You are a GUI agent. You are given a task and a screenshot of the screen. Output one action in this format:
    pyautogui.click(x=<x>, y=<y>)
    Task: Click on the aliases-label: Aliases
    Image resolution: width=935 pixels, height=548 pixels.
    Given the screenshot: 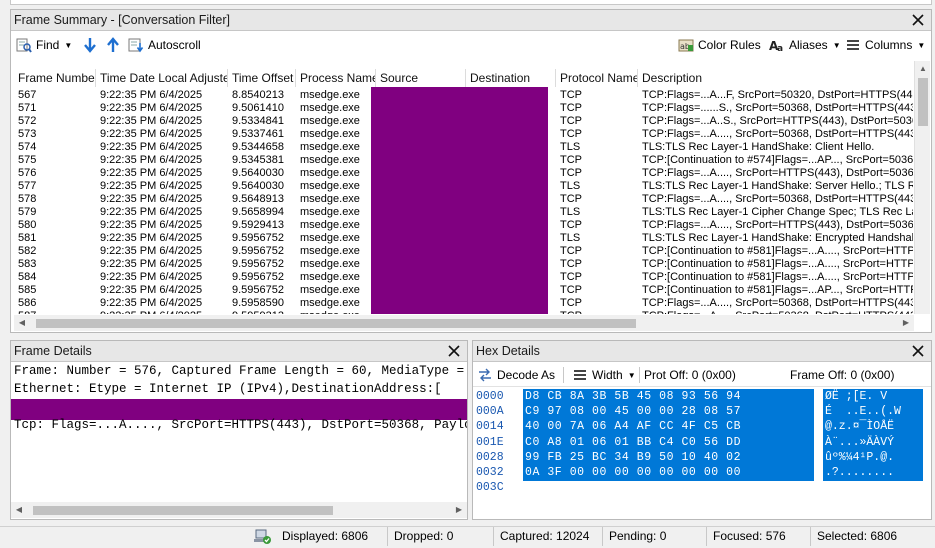 What is the action you would take?
    pyautogui.click(x=808, y=45)
    